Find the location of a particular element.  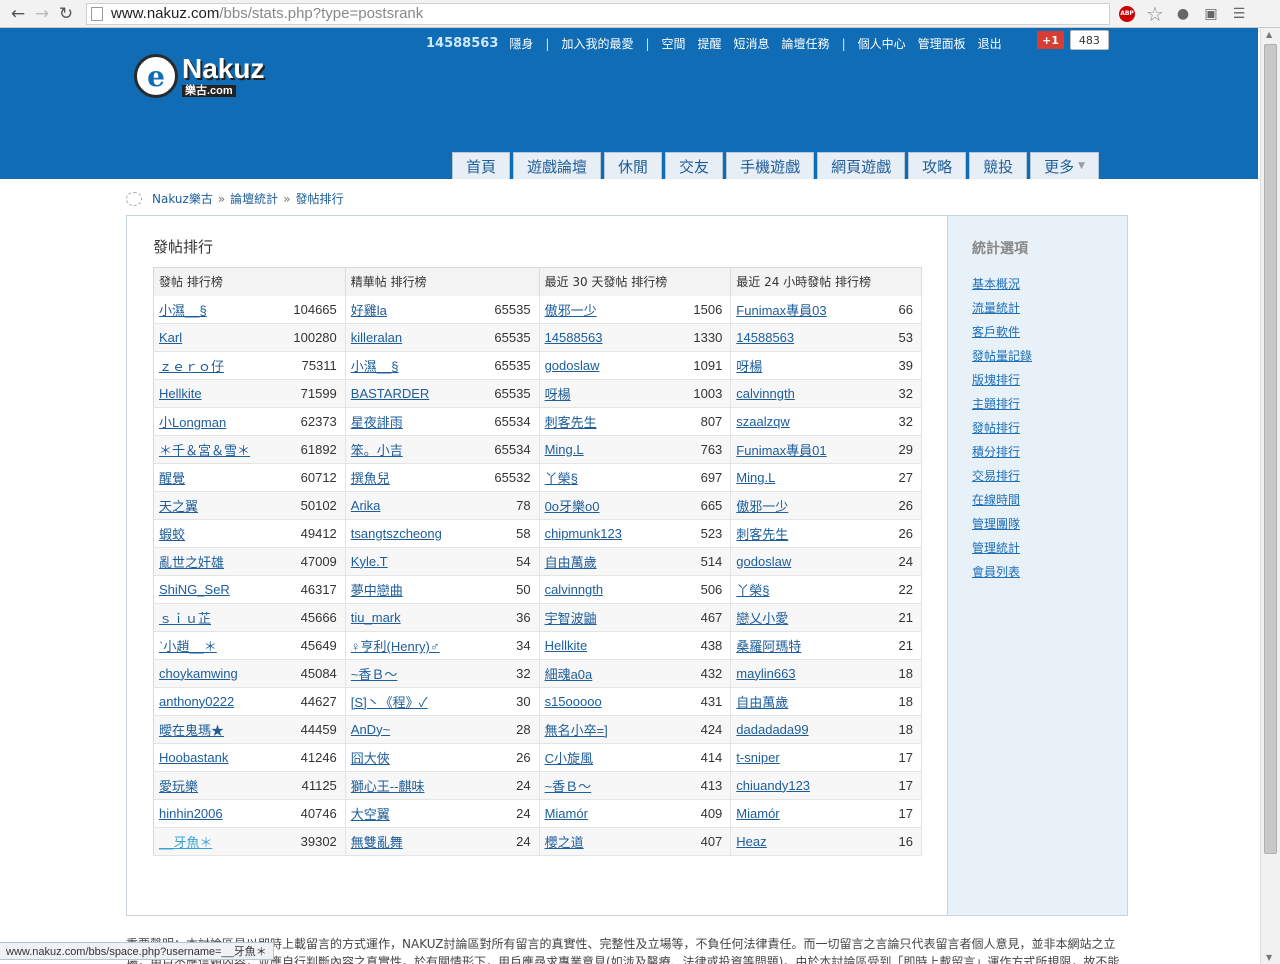

sidebar-item-post-log: 發帖量記錄 is located at coordinates (1037, 356).